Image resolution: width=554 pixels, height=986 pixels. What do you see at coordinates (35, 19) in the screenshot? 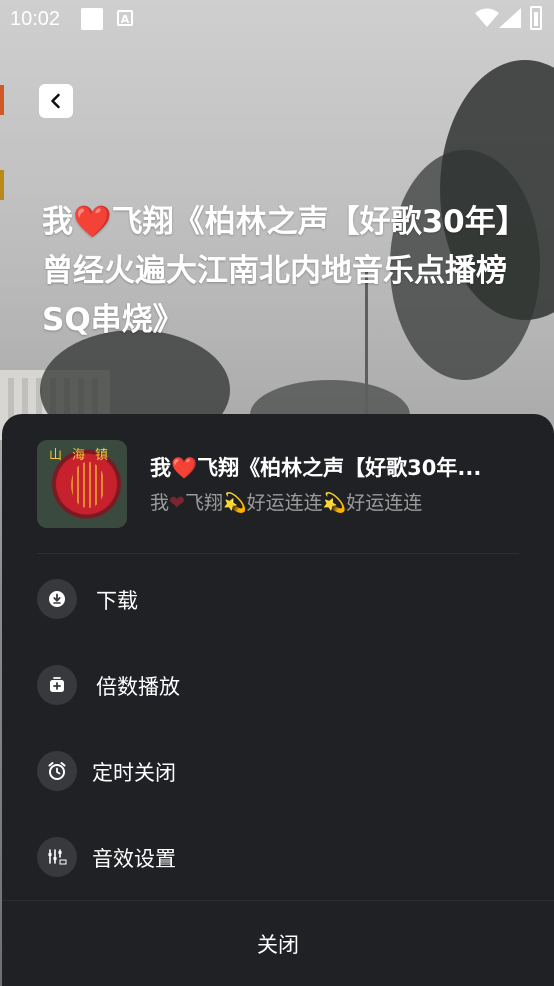
I see `status-time: 10:02` at bounding box center [35, 19].